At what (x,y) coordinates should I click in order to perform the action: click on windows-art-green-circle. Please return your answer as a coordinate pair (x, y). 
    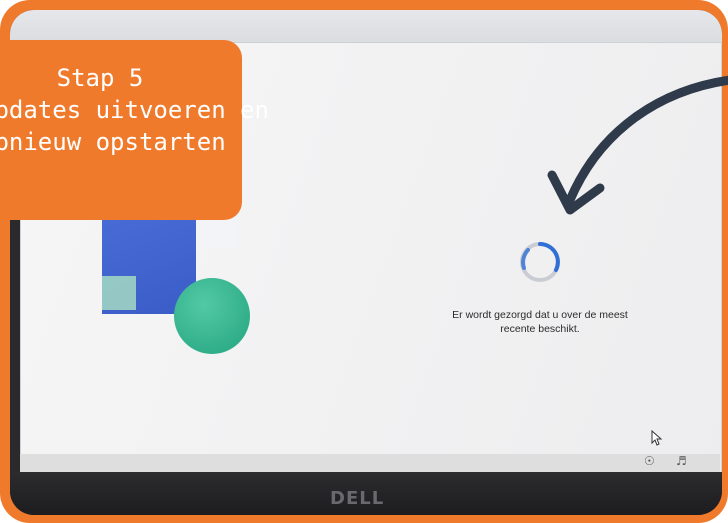
    Looking at the image, I should click on (212, 316).